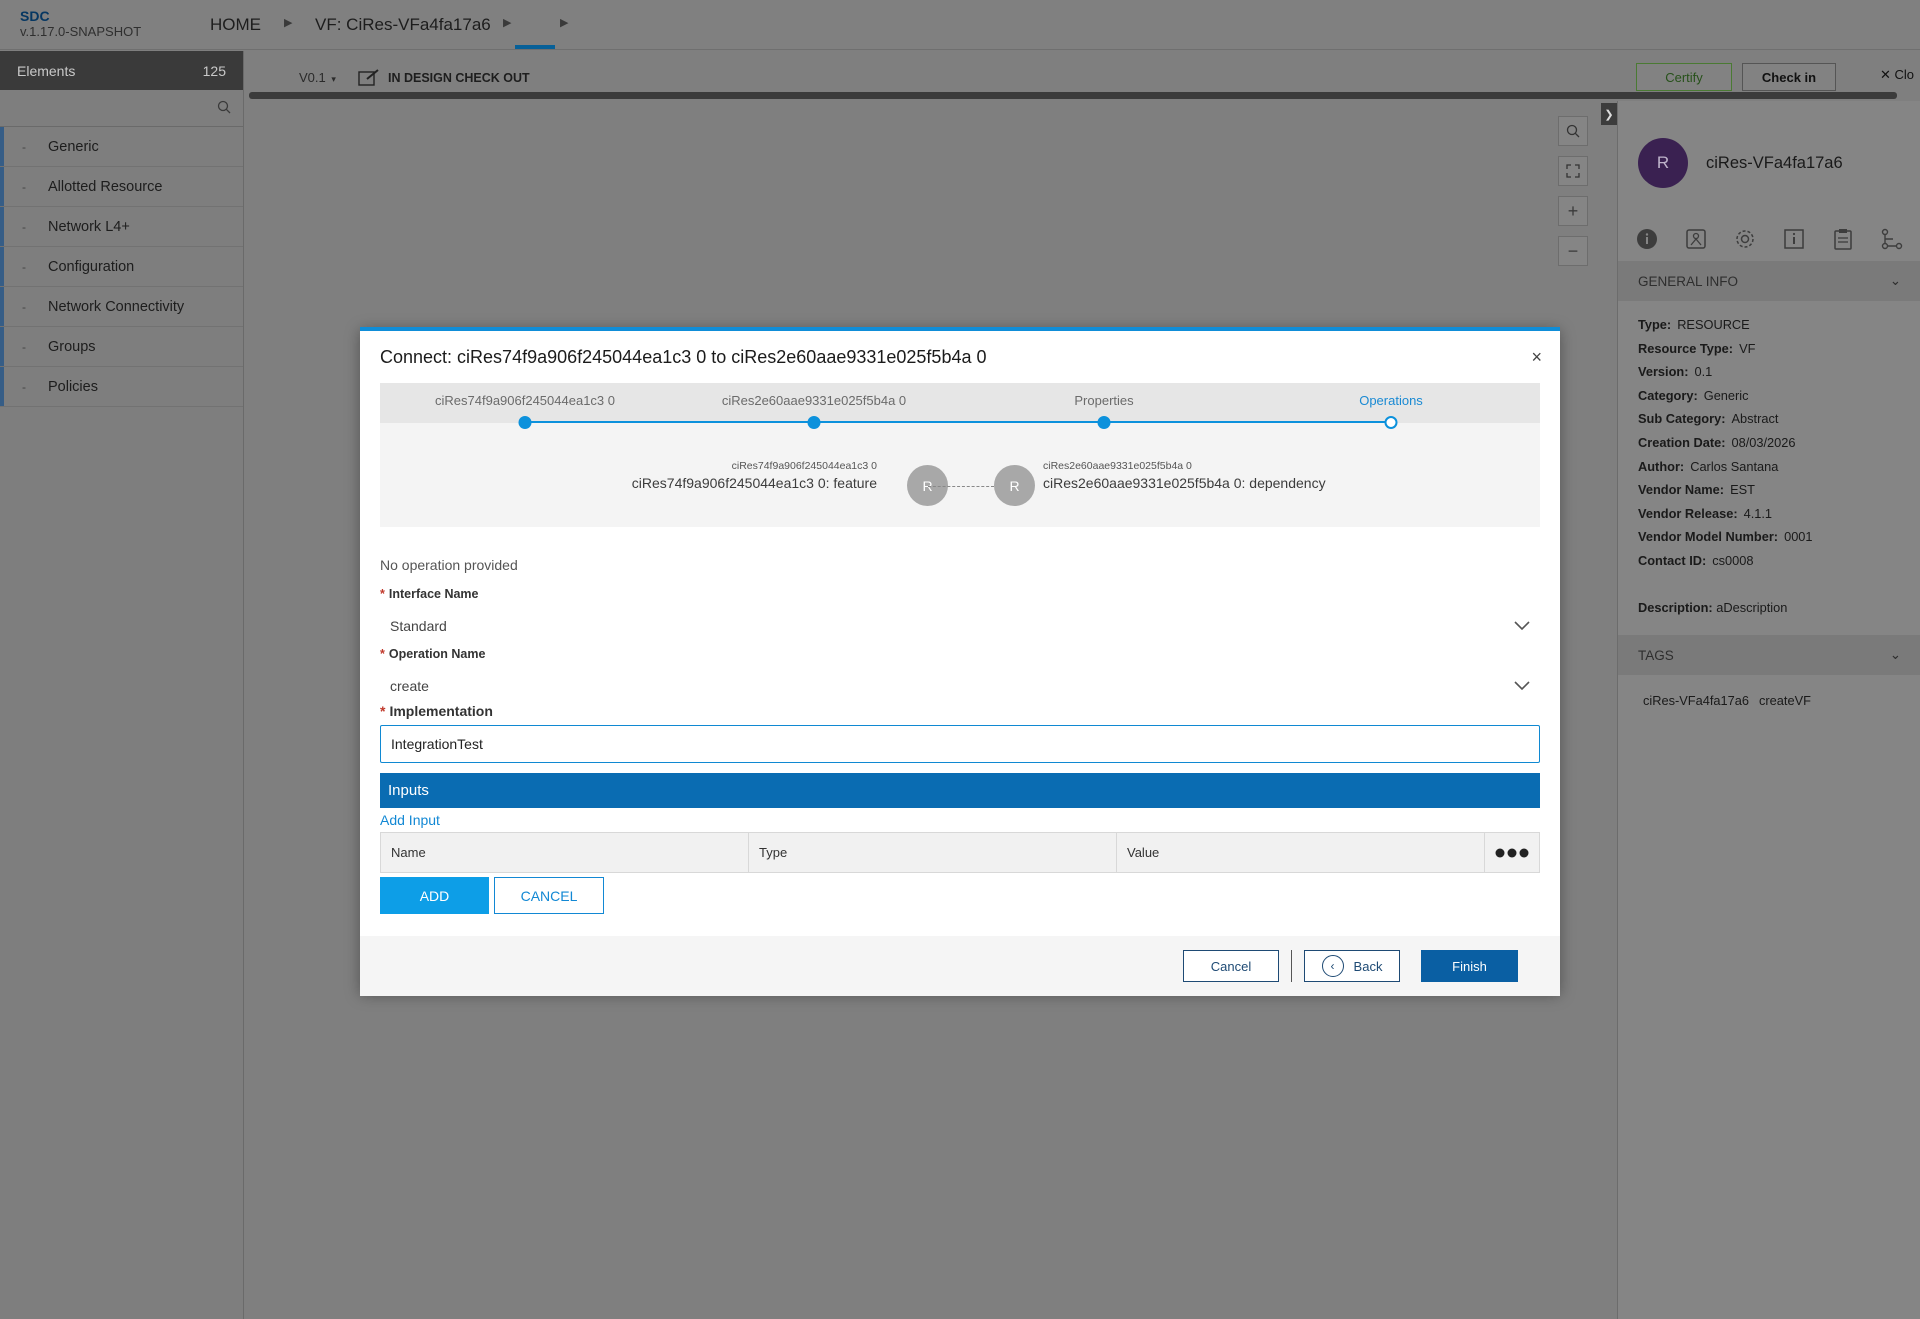 The width and height of the screenshot is (1920, 1319). I want to click on operation-name-select: create, so click(960, 686).